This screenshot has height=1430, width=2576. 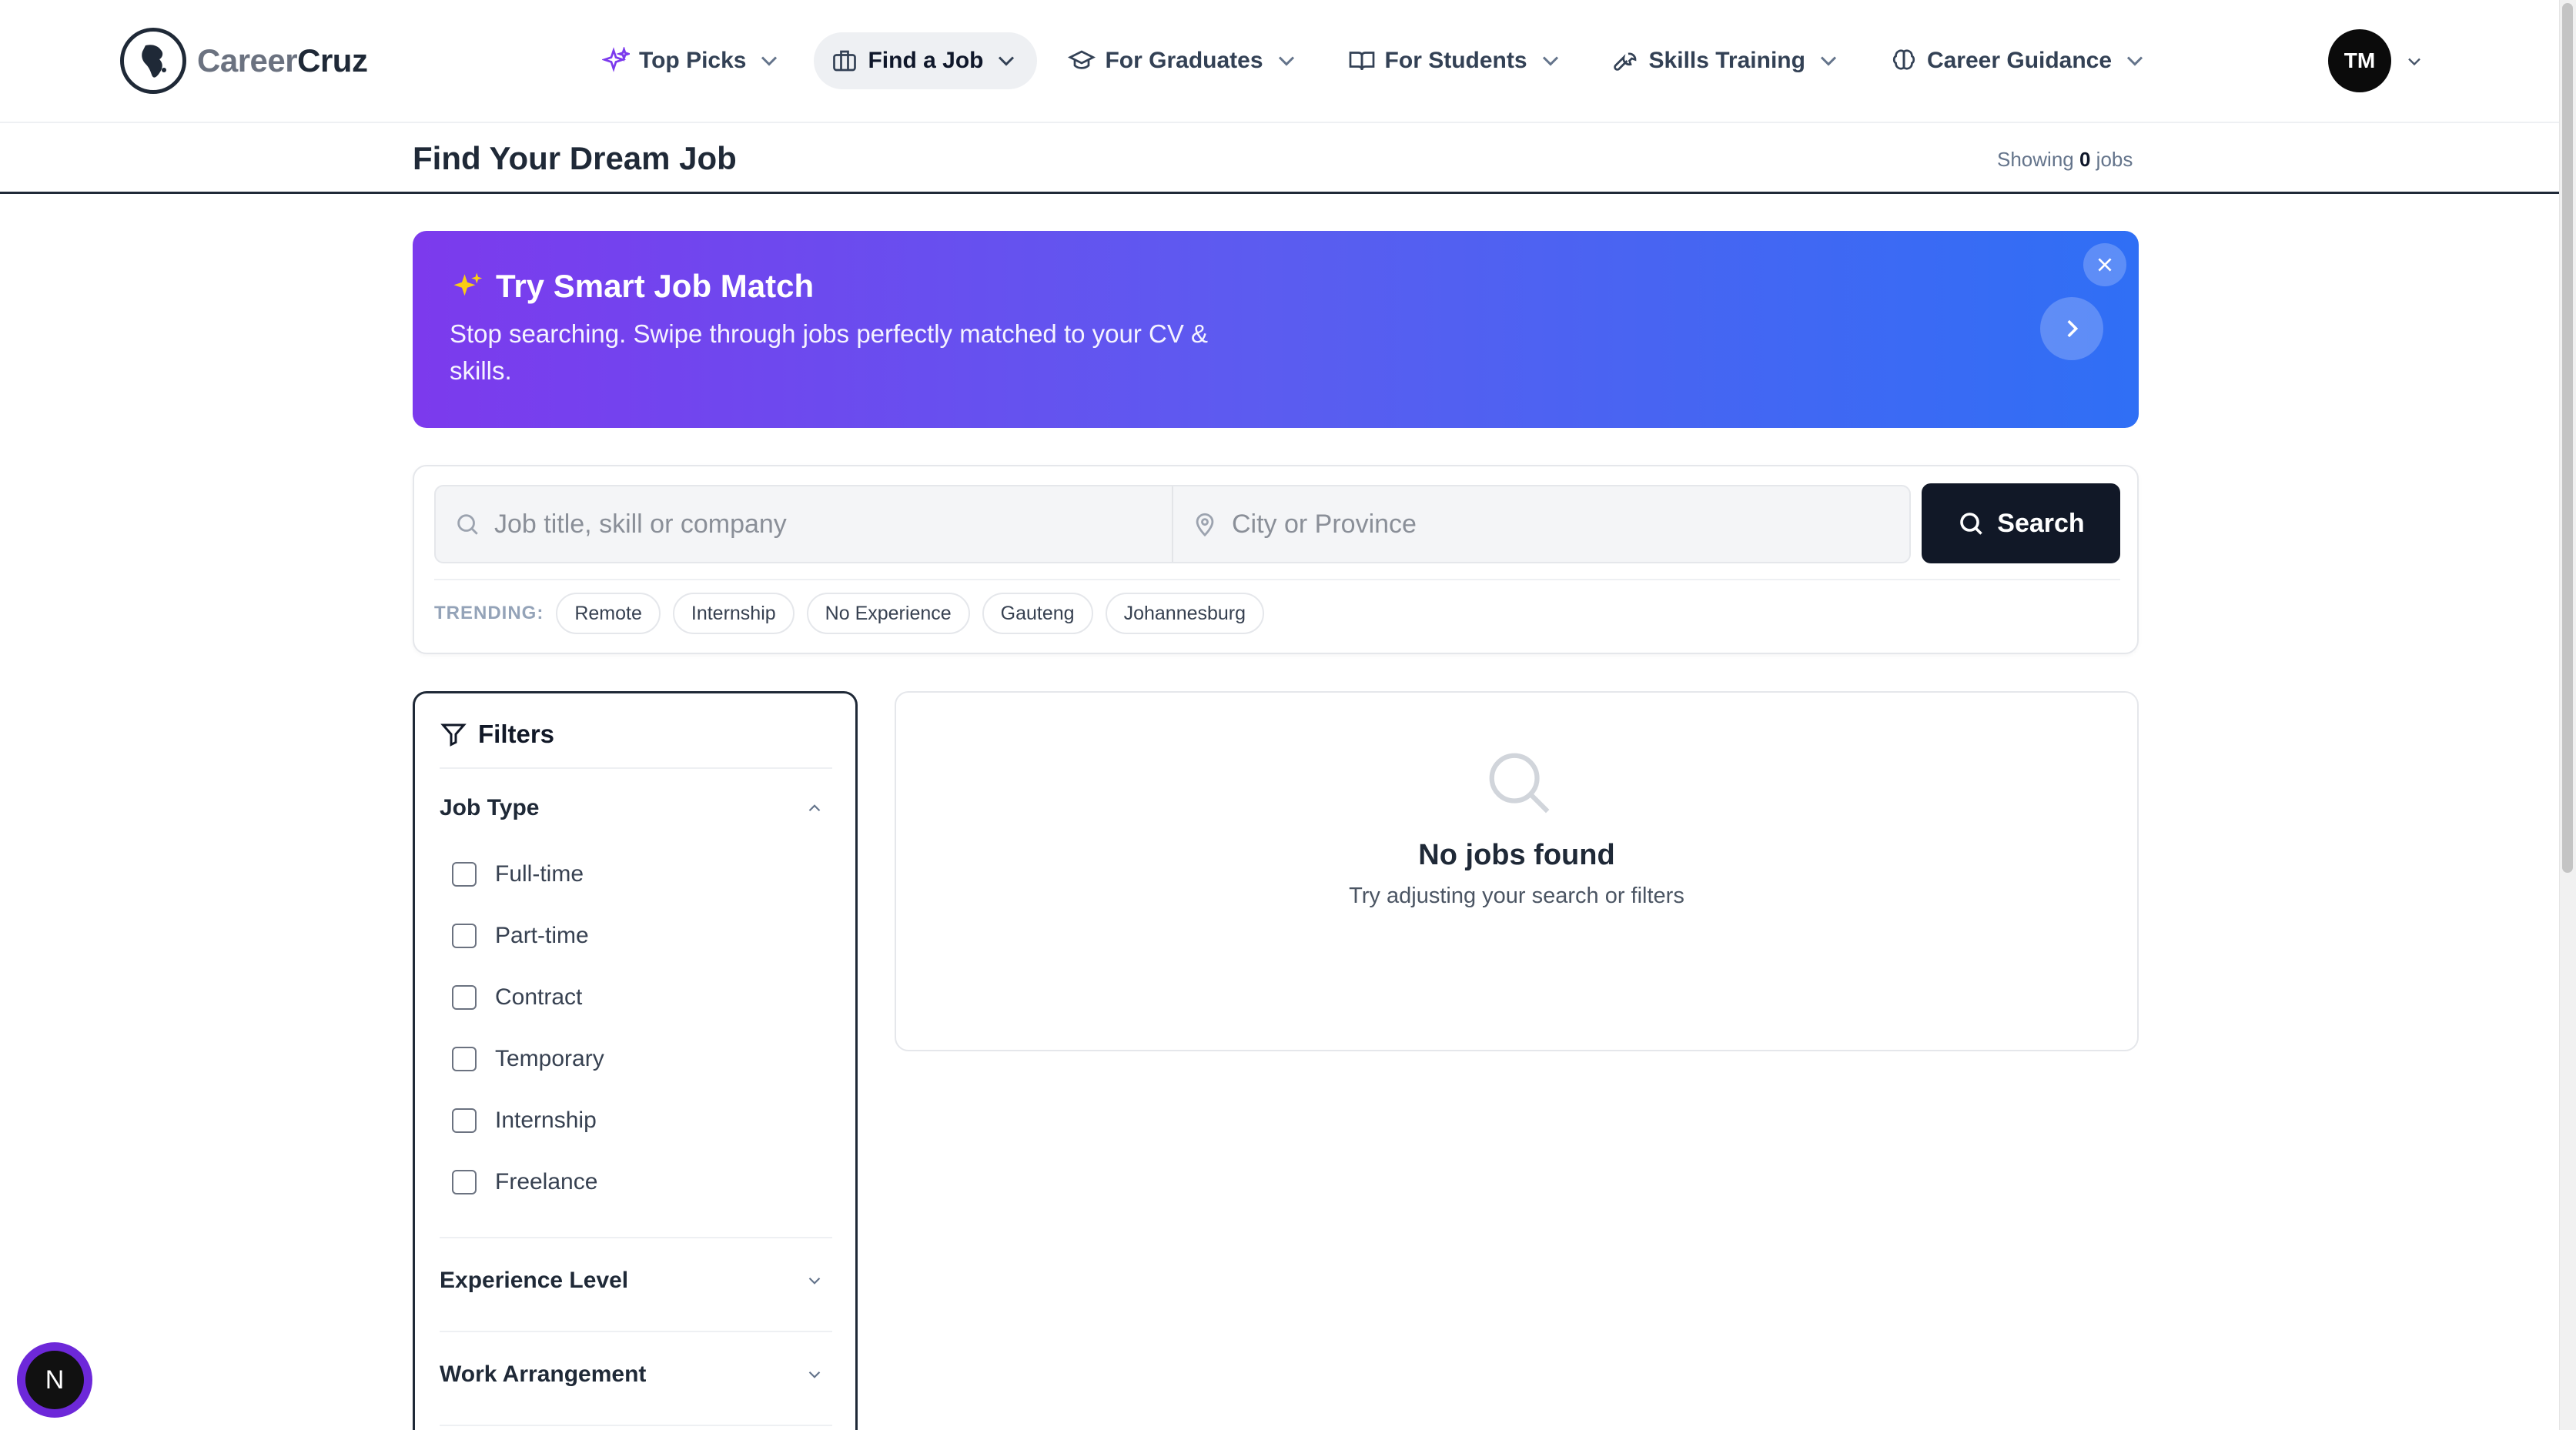 I want to click on results-count-number: 0, so click(x=2085, y=159).